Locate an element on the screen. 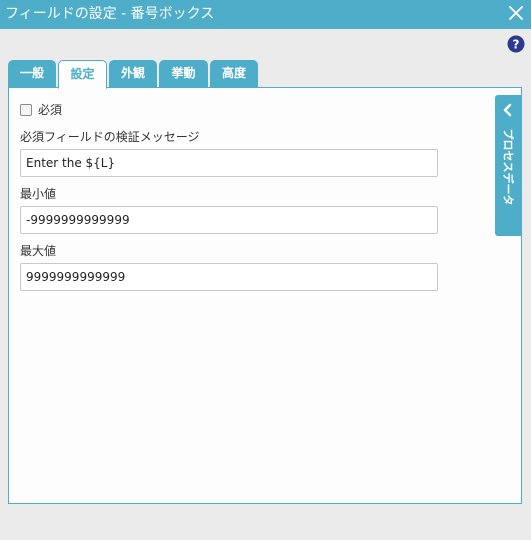 Image resolution: width=531 pixels, height=540 pixels. help-icon: ? is located at coordinates (516, 44).